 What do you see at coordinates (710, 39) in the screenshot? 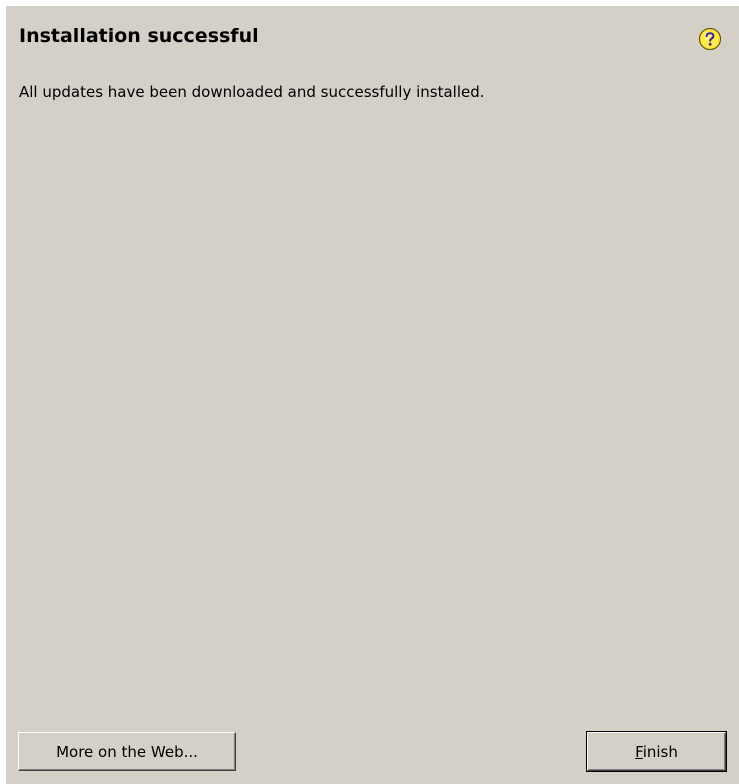
I see `help-icon` at bounding box center [710, 39].